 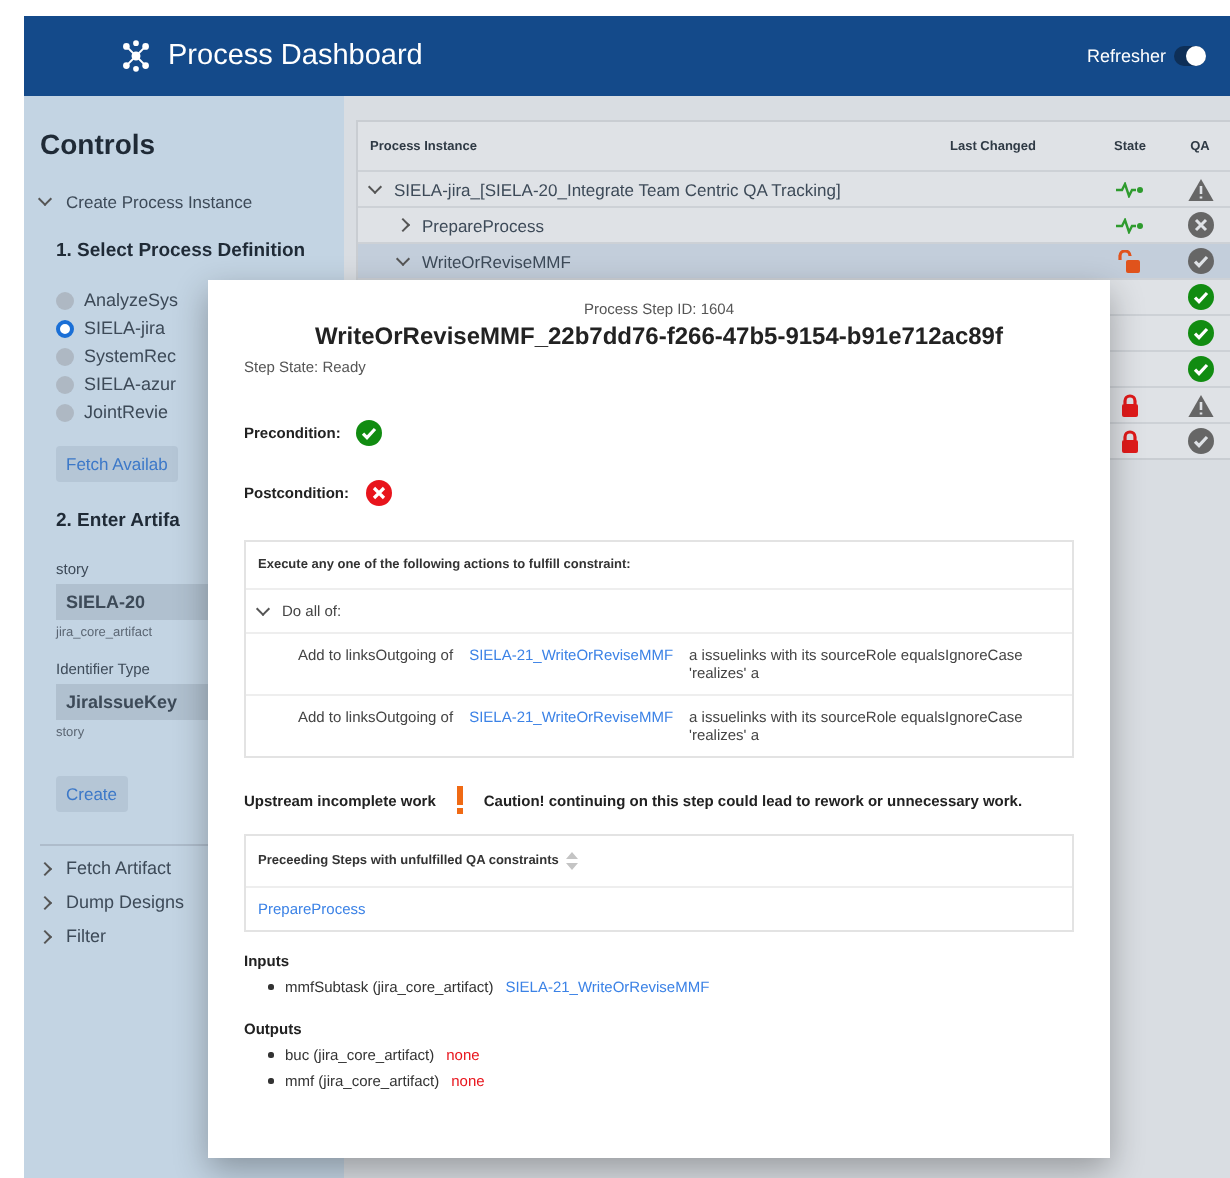 I want to click on app-title: Process Dashboard, so click(x=295, y=56).